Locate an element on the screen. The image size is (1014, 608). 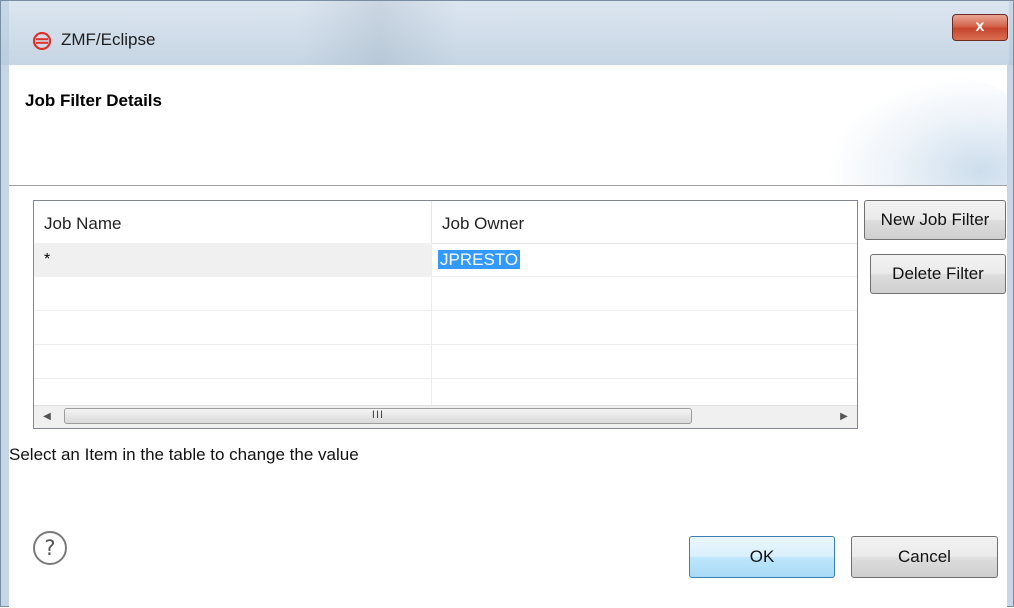
cancel-button: Cancel is located at coordinates (924, 557).